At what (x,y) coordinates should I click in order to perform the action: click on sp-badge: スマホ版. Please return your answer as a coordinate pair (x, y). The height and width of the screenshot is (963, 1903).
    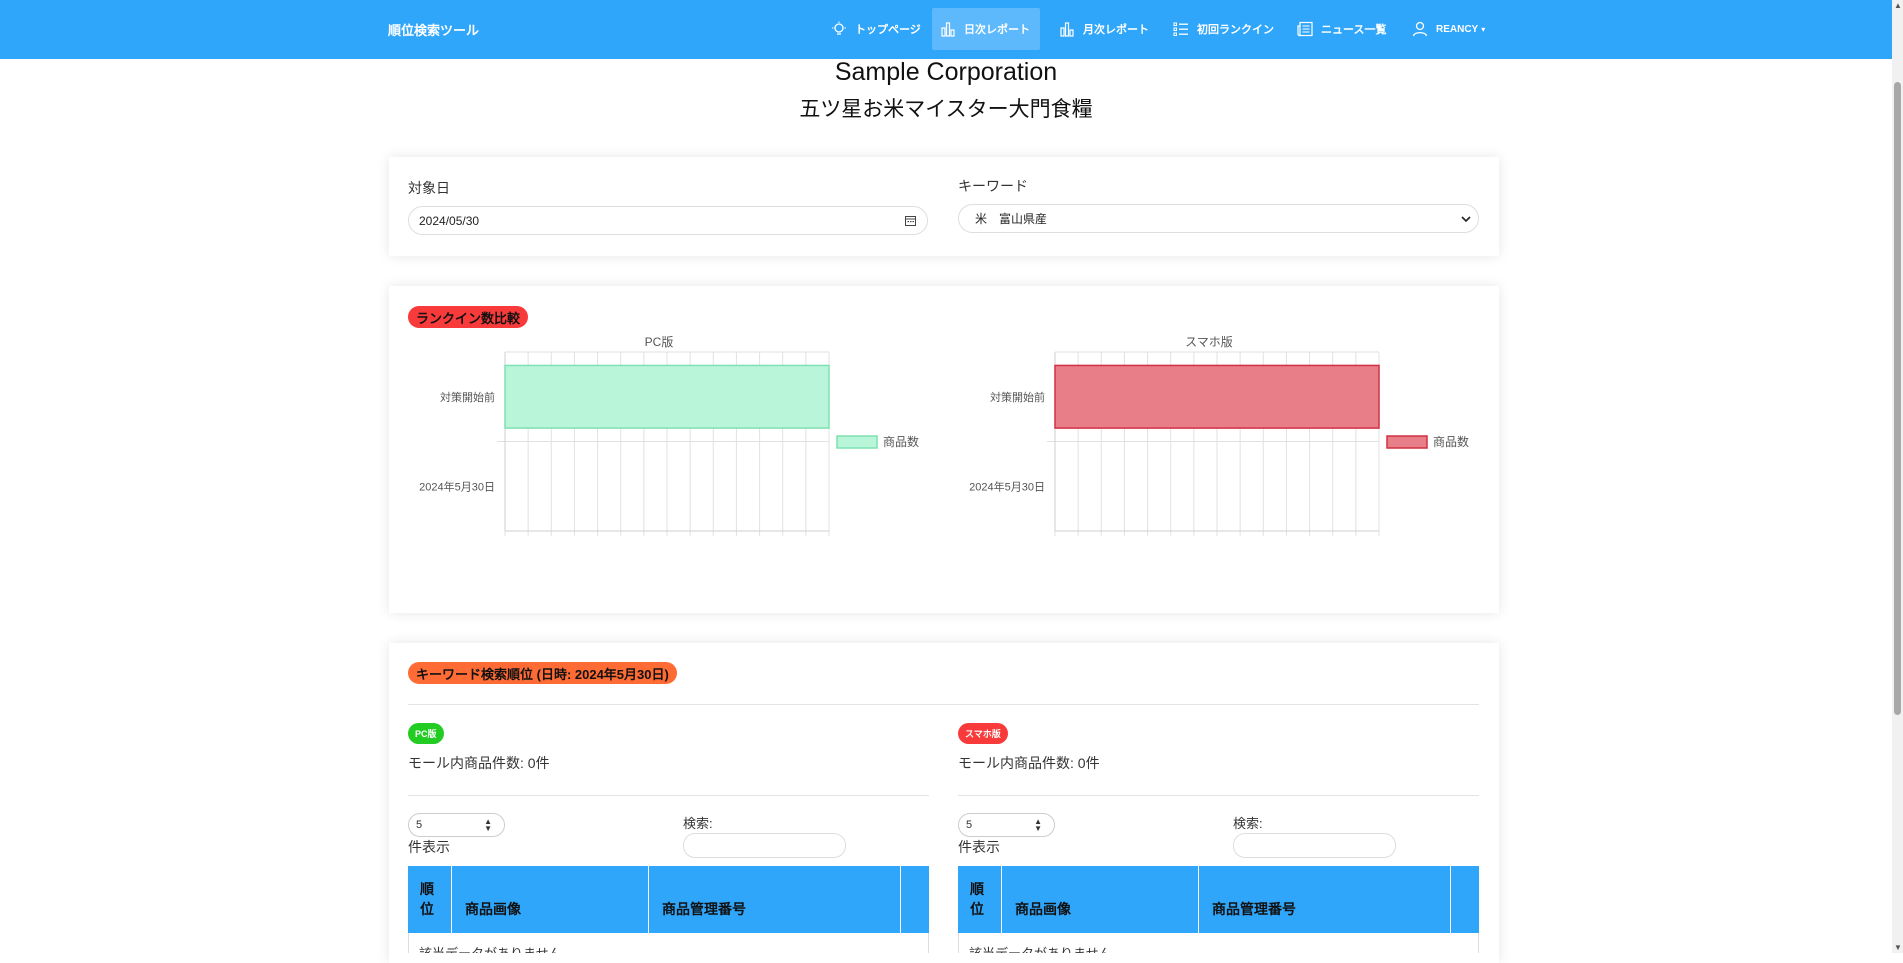
    Looking at the image, I should click on (983, 733).